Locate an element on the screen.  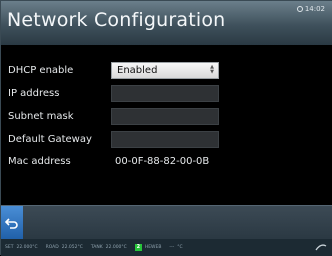
status-tank: TANK 22.000°C is located at coordinates (109, 247).